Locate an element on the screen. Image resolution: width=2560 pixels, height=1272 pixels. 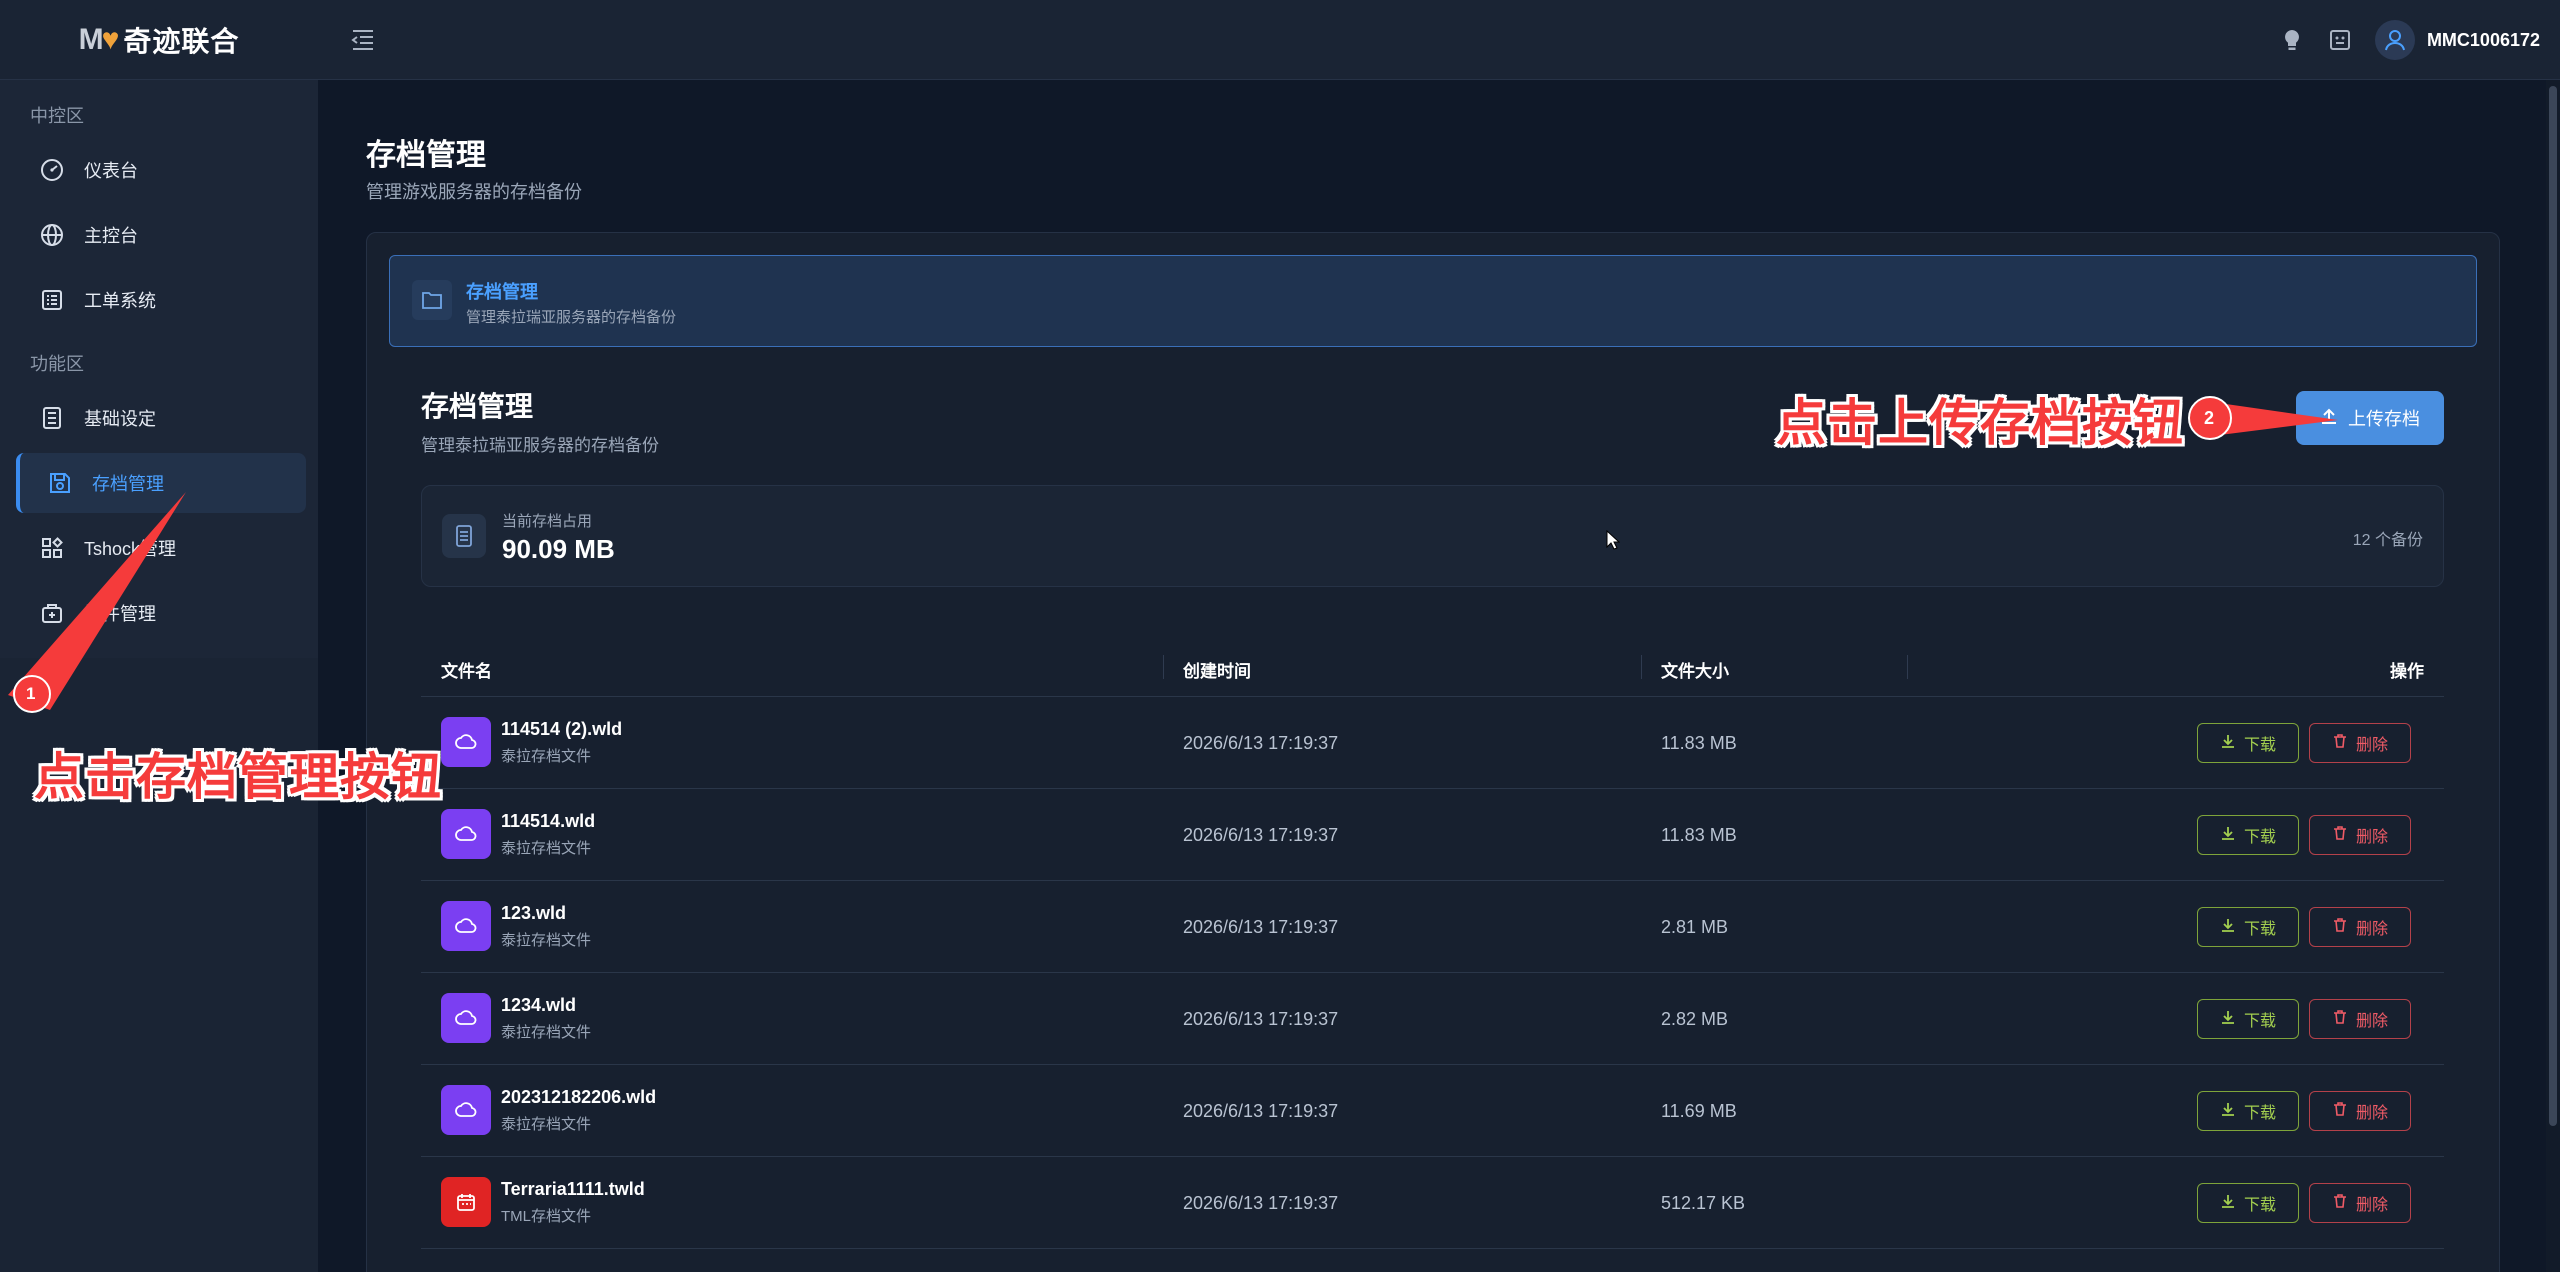
robot-icon is located at coordinates (2340, 40).